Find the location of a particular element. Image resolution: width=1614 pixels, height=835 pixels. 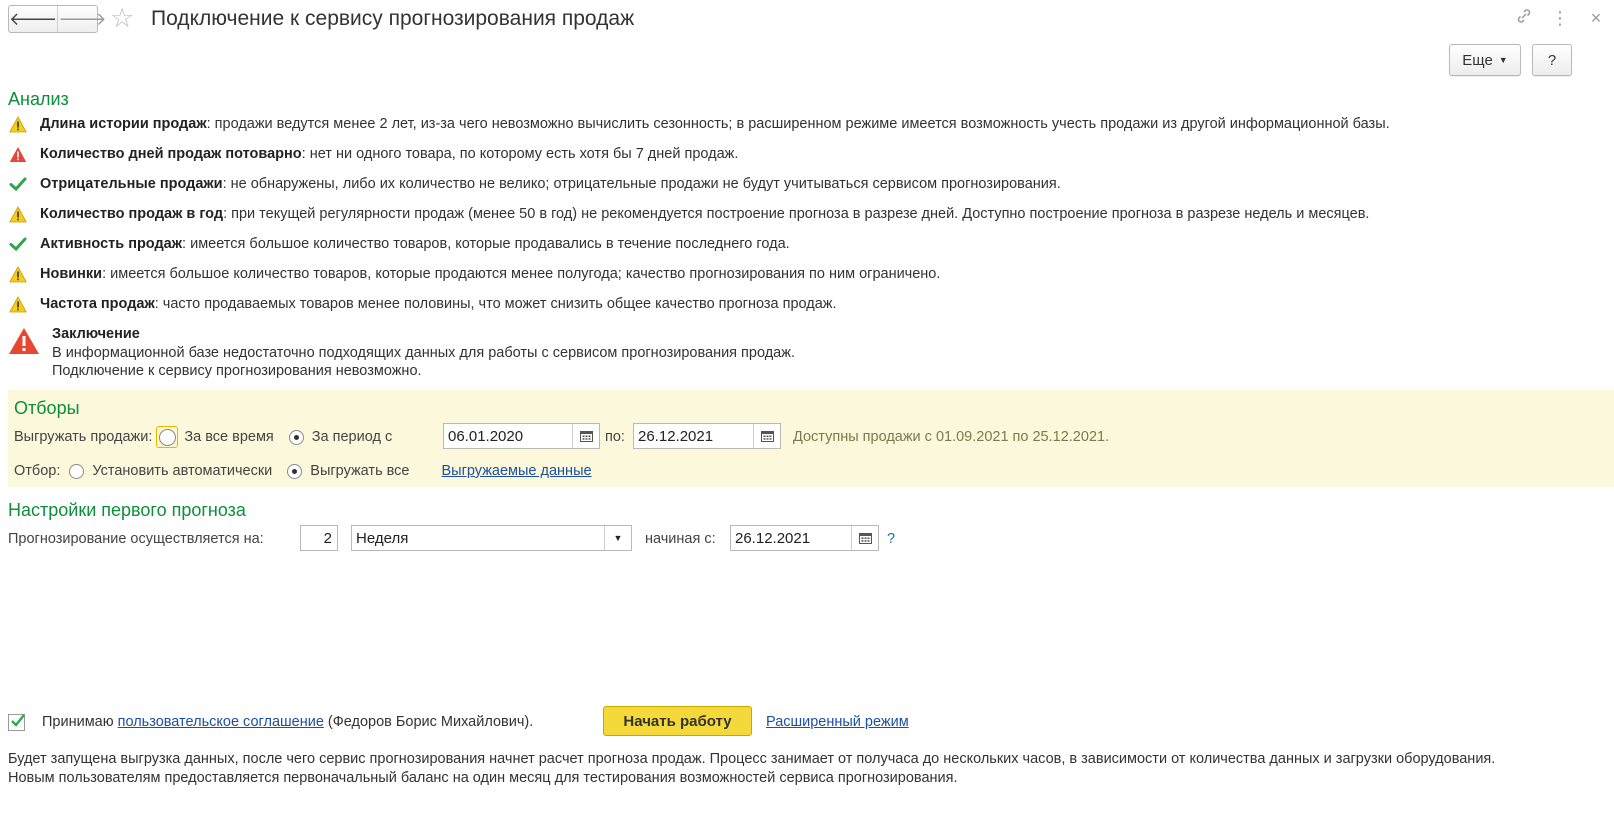

forecast-period-value: Неделя is located at coordinates (478, 538).